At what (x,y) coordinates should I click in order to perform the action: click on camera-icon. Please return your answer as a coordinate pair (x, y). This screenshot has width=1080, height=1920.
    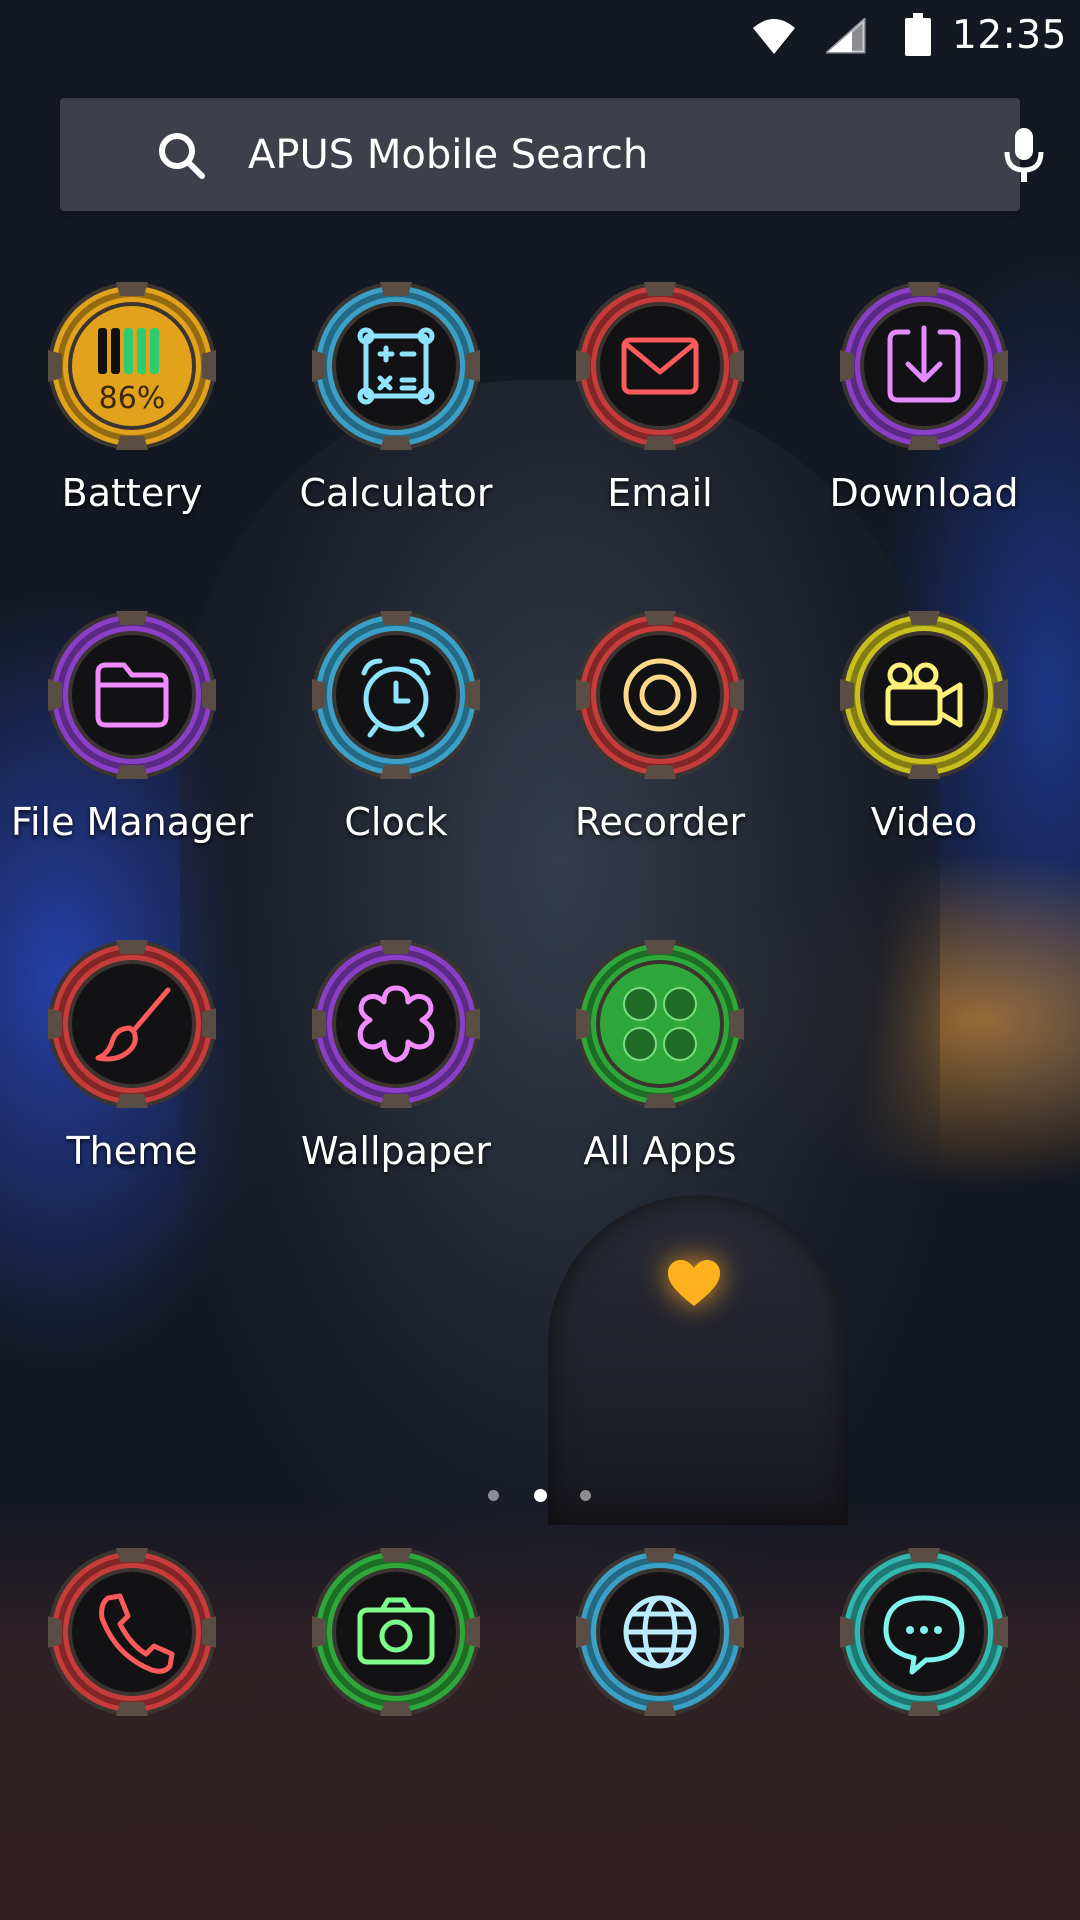
    Looking at the image, I should click on (396, 1632).